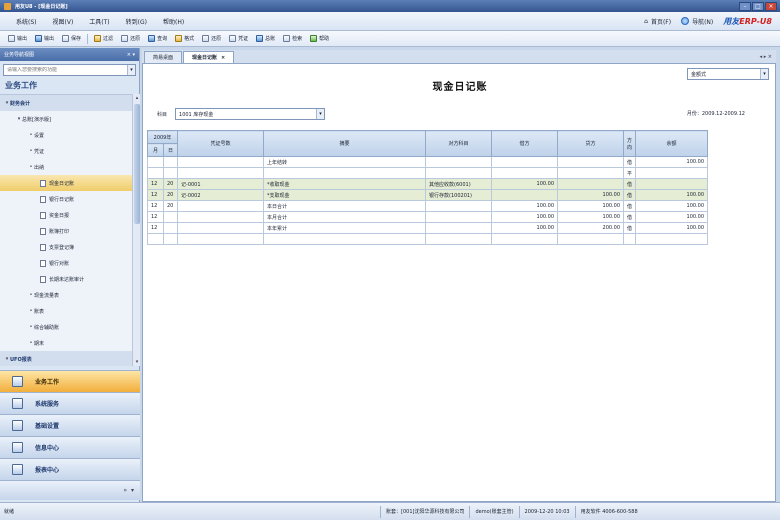 Image resolution: width=780 pixels, height=520 pixels. What do you see at coordinates (137, 362) in the screenshot?
I see `scroll-down-icon: ▾` at bounding box center [137, 362].